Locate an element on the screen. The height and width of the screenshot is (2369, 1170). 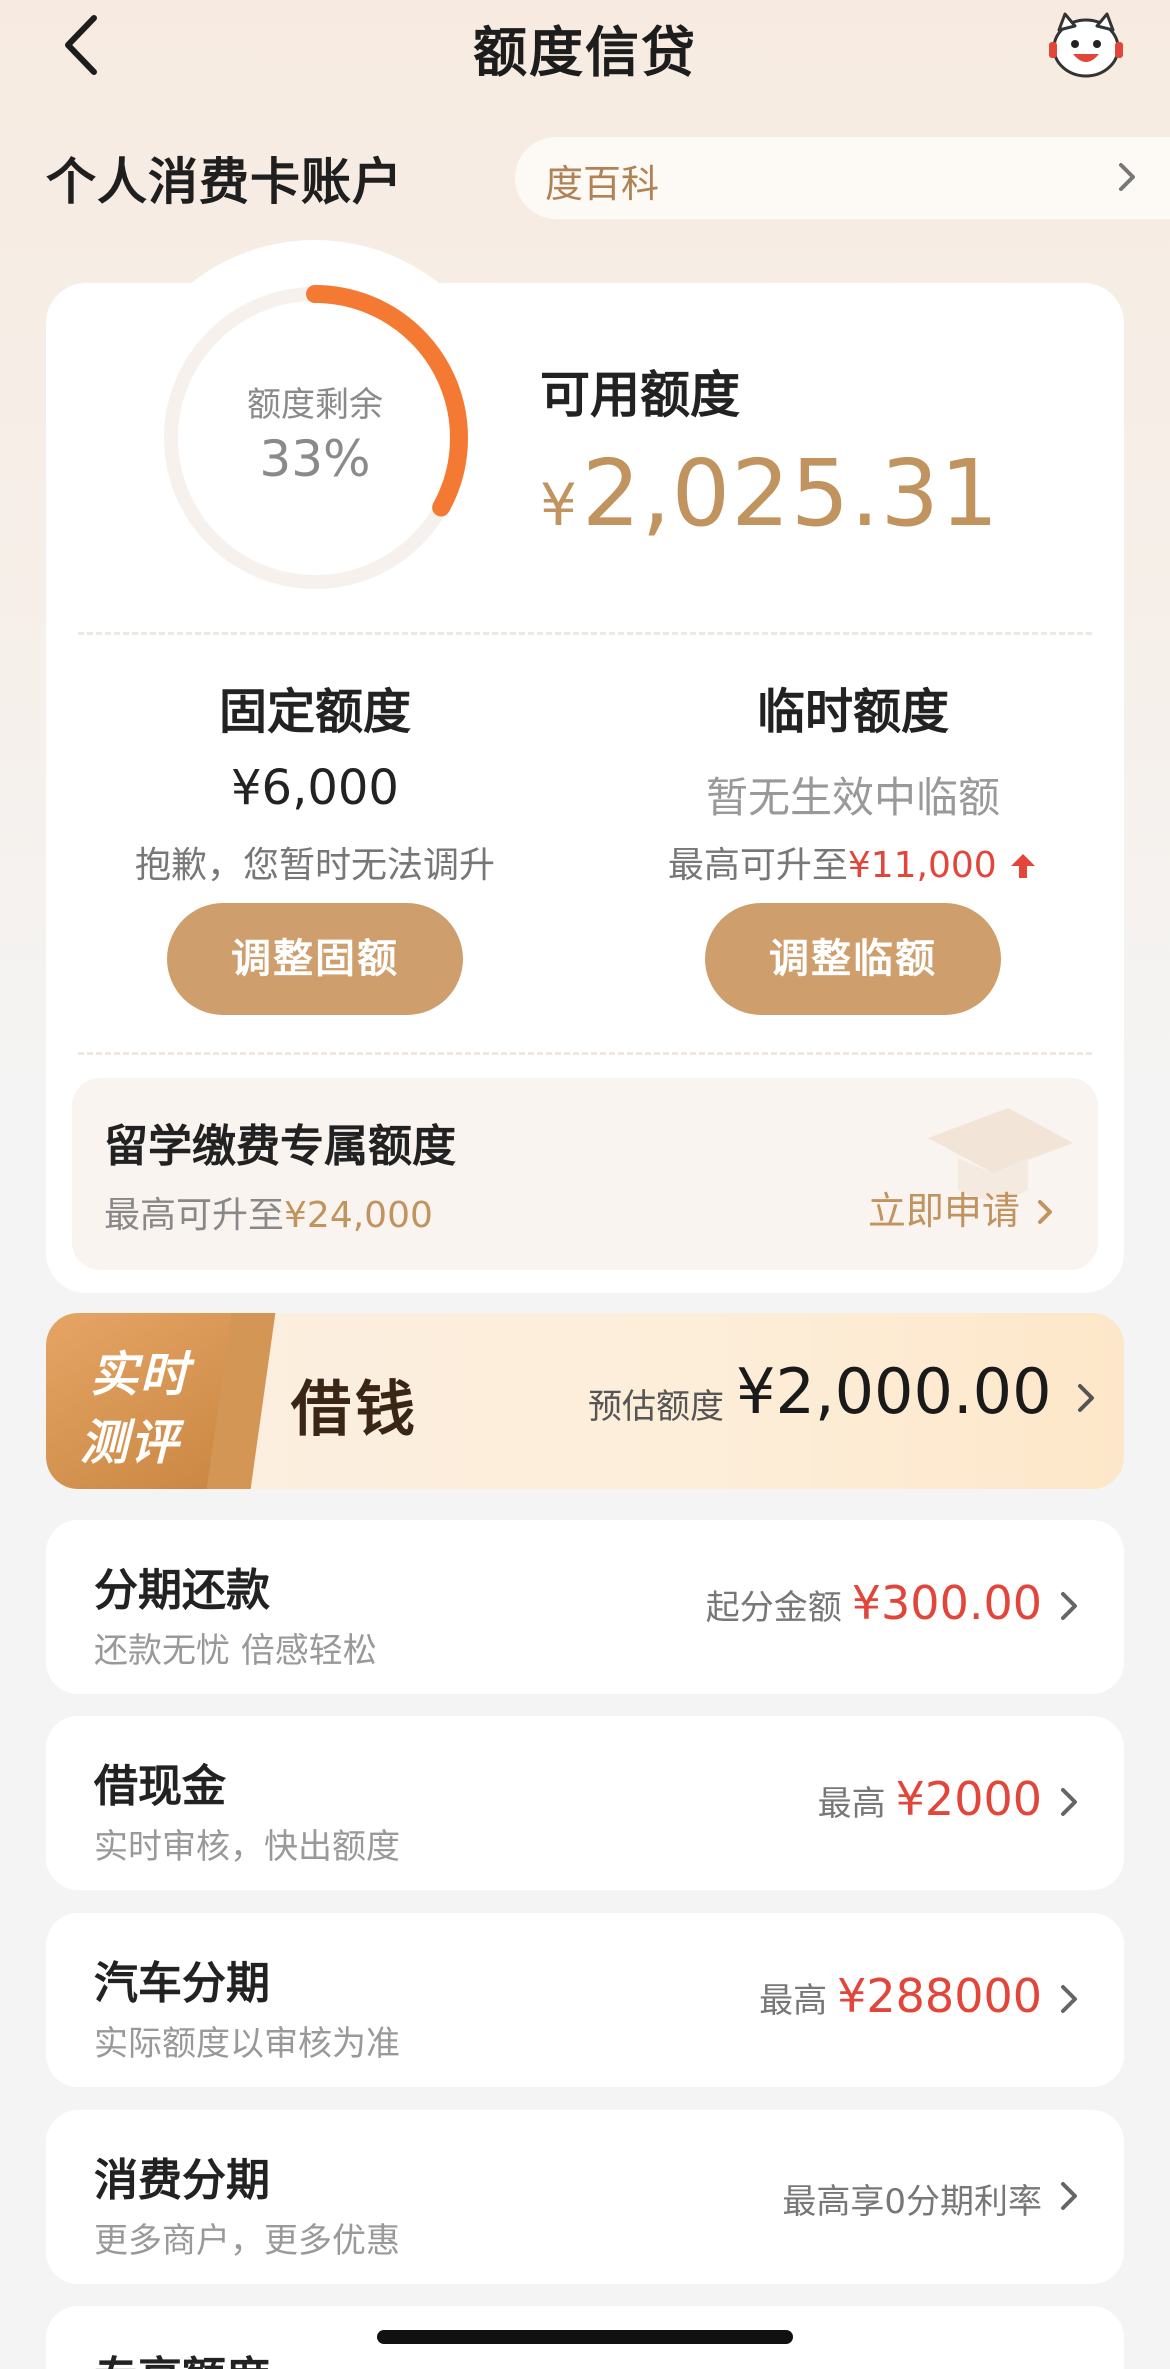
list-item-cash-loan: 借现金 实时审核，快出额度 最高 ¥2000 is located at coordinates (585, 1803).